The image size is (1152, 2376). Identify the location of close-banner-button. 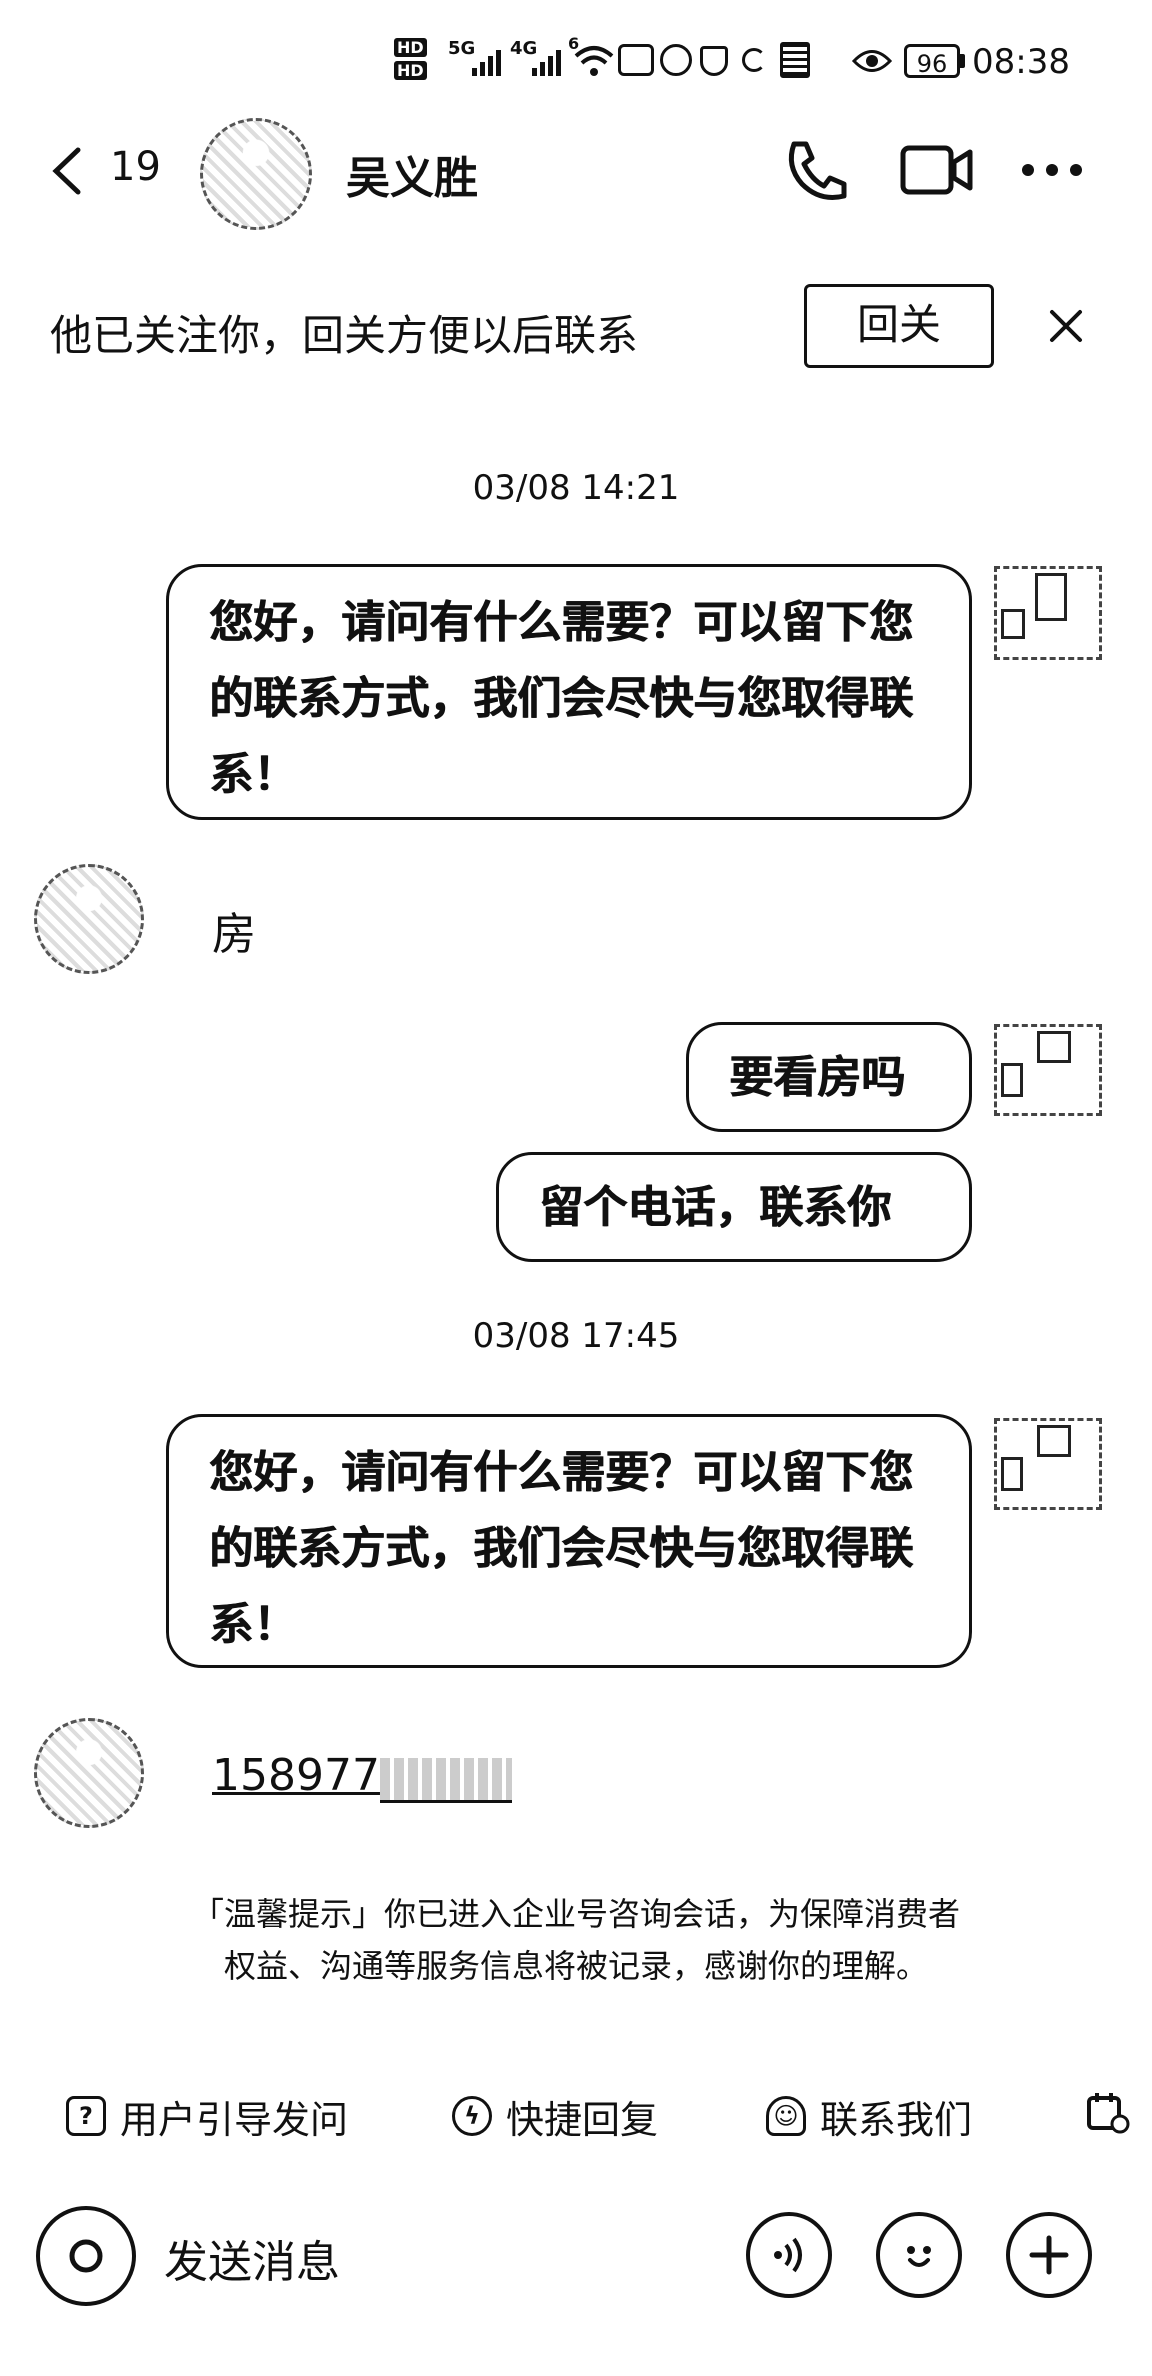
(1066, 328).